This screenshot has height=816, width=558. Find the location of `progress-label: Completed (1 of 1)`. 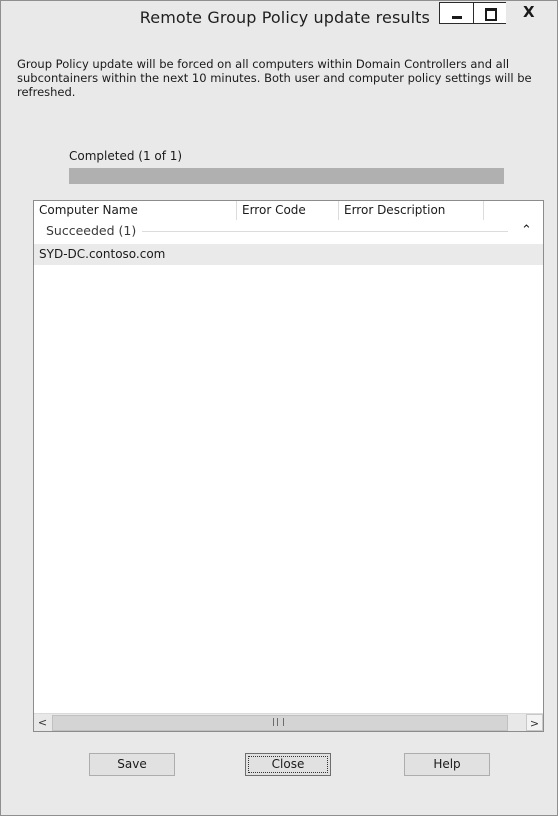

progress-label: Completed (1 of 1) is located at coordinates (126, 156).